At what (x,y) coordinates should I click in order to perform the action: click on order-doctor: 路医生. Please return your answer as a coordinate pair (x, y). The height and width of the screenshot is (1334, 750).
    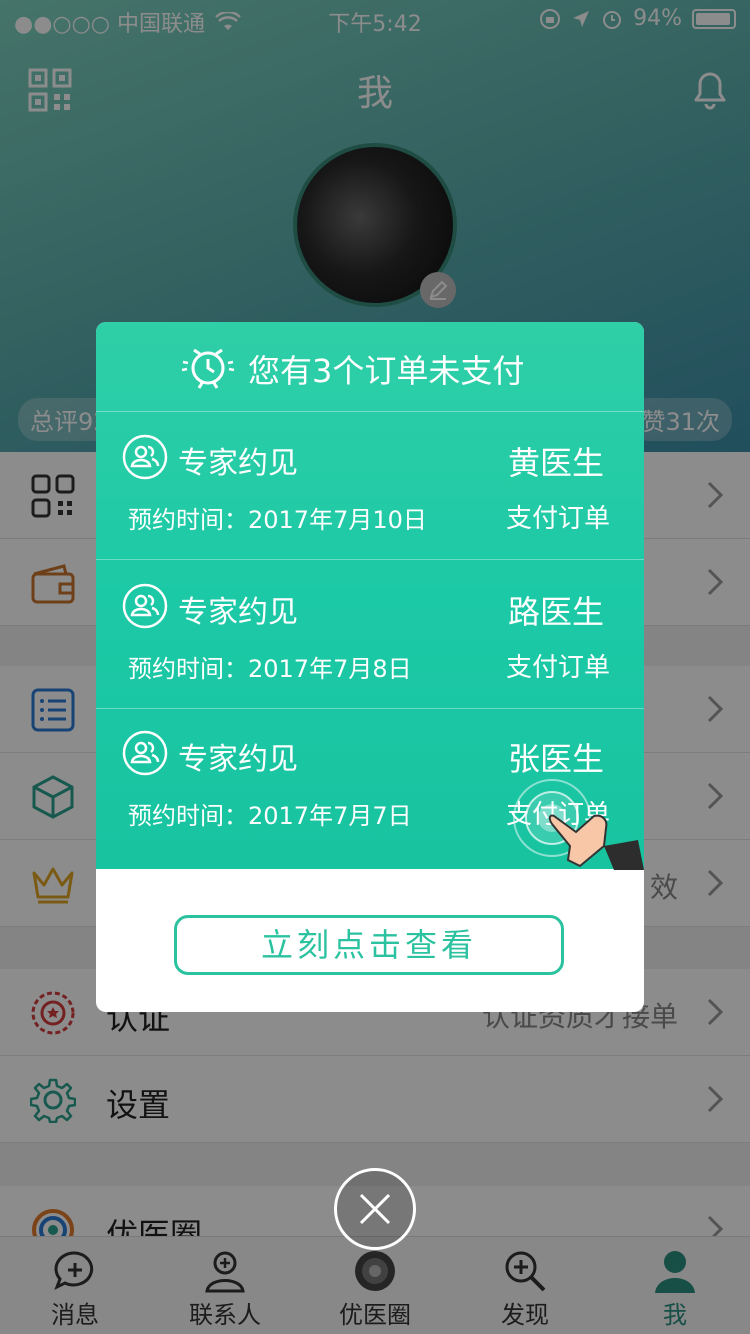
    Looking at the image, I should click on (555, 612).